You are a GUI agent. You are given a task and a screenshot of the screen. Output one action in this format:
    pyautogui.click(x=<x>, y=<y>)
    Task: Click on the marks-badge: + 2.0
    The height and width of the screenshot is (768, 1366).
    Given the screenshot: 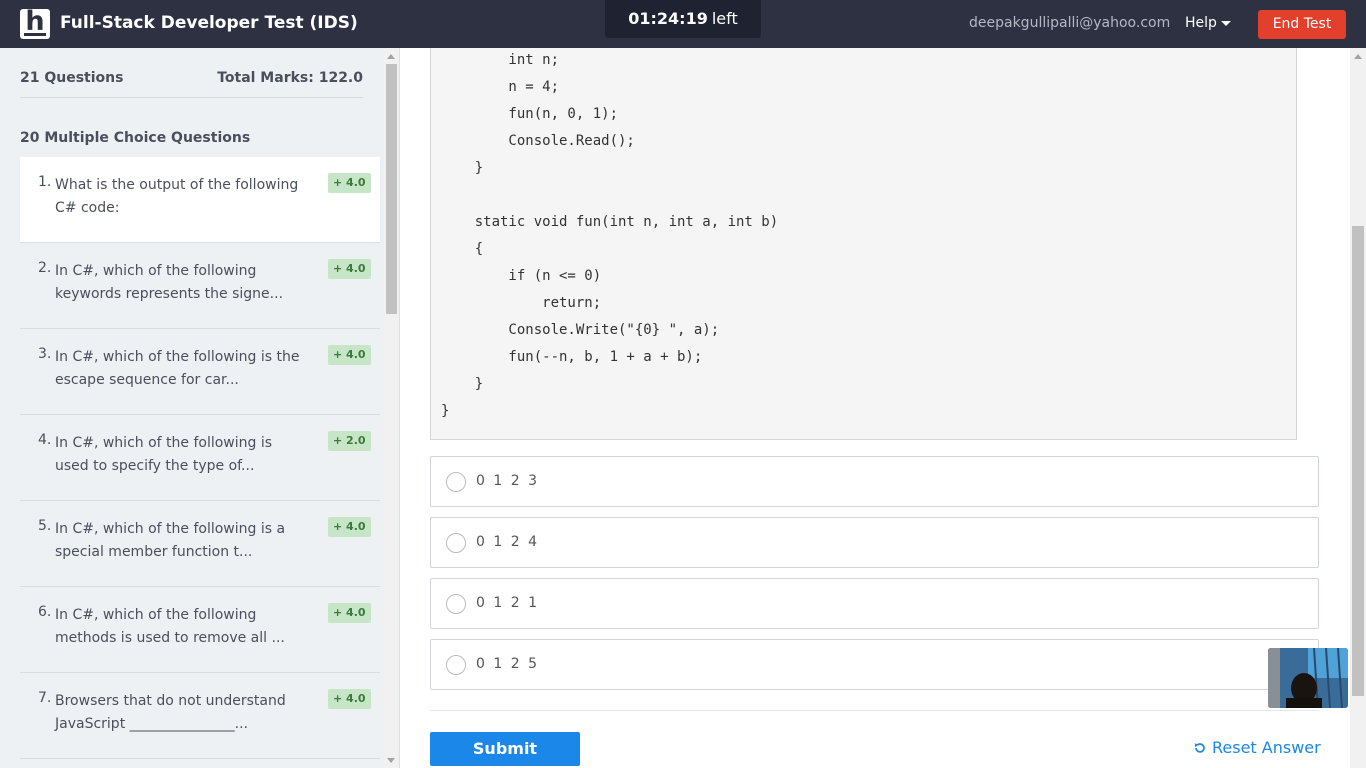 What is the action you would take?
    pyautogui.click(x=349, y=441)
    